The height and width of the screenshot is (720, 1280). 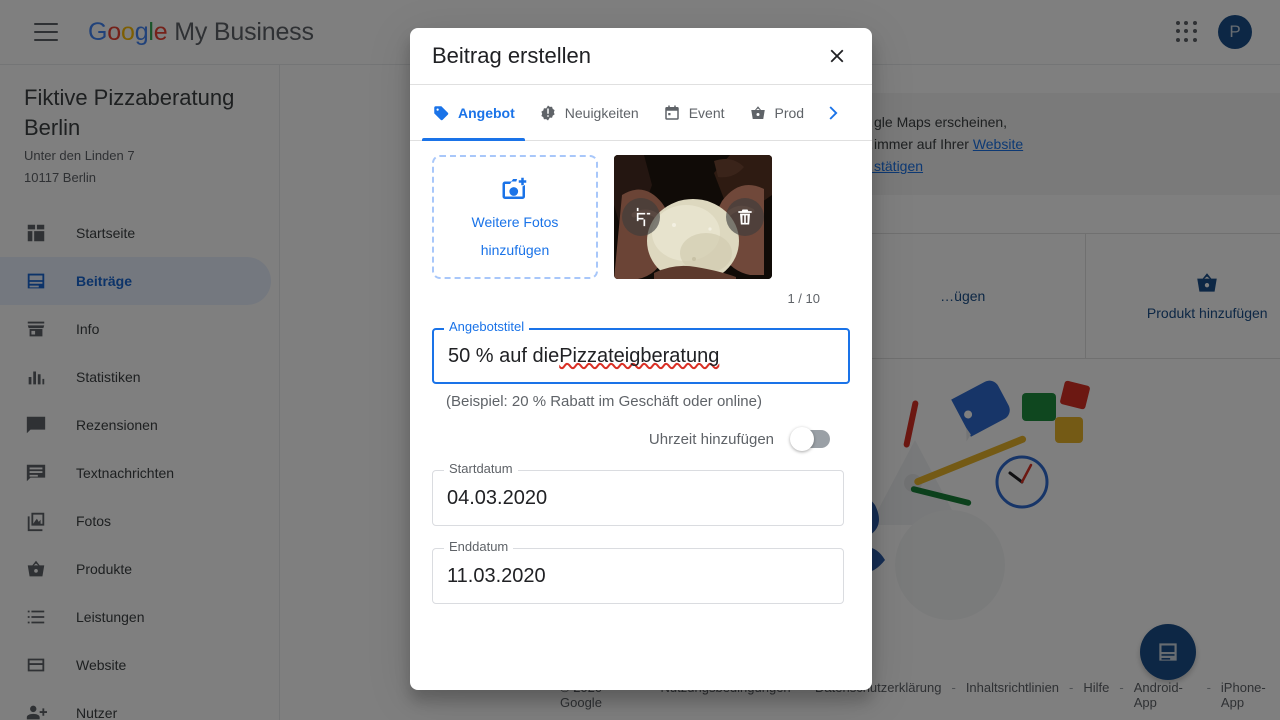 I want to click on tab-produkt: Prod, so click(x=777, y=113).